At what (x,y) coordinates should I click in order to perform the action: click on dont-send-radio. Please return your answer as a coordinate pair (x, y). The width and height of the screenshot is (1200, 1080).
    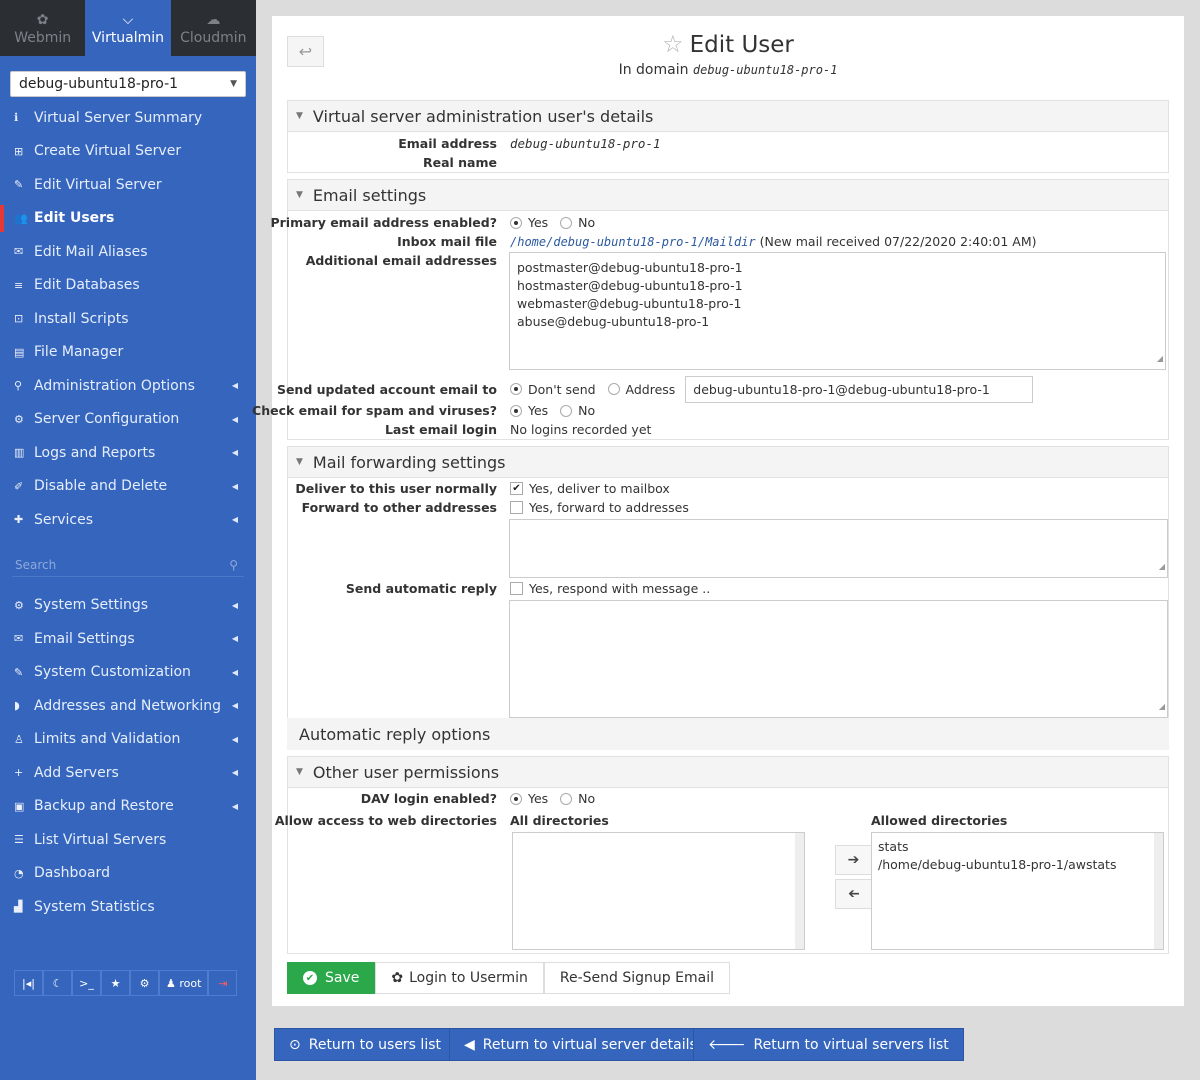
    Looking at the image, I should click on (516, 389).